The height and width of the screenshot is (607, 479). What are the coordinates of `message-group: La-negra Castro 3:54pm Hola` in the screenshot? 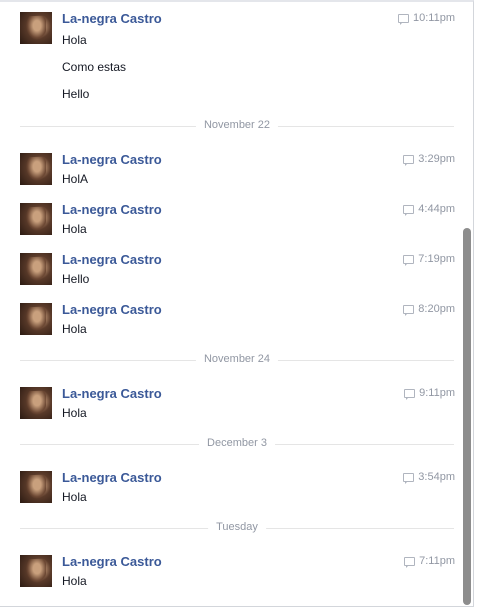 It's located at (237, 490).